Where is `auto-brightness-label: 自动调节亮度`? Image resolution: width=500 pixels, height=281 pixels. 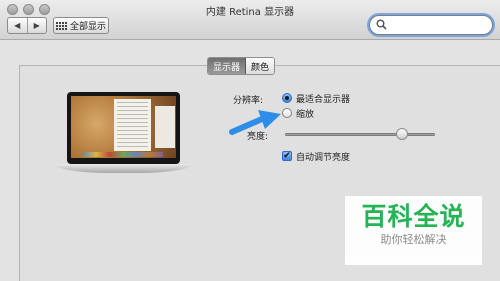
auto-brightness-label: 自动调节亮度 is located at coordinates (323, 158).